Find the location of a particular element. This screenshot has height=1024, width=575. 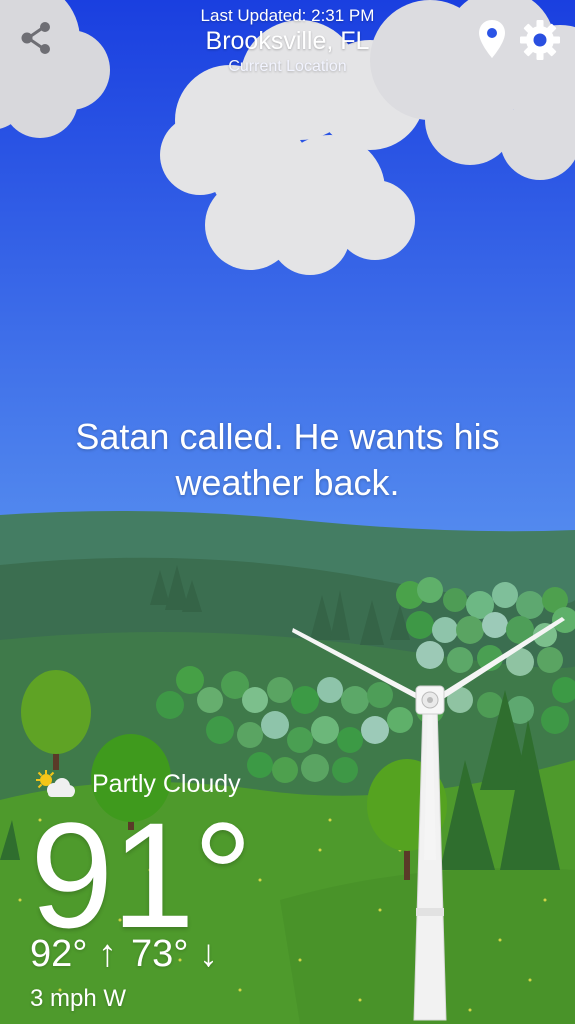

arrow-down-icon: ↓ is located at coordinates (209, 954).